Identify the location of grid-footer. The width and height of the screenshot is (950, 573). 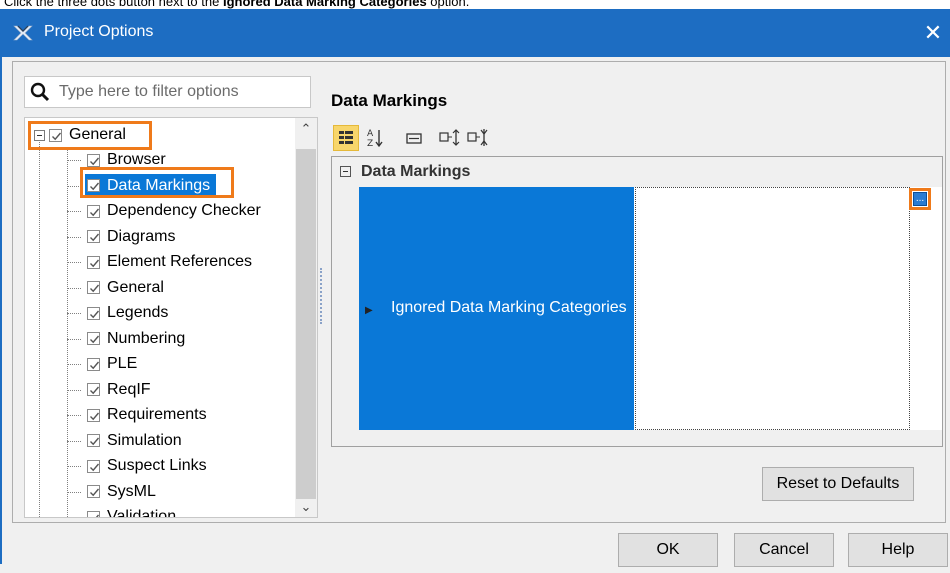
(637, 438).